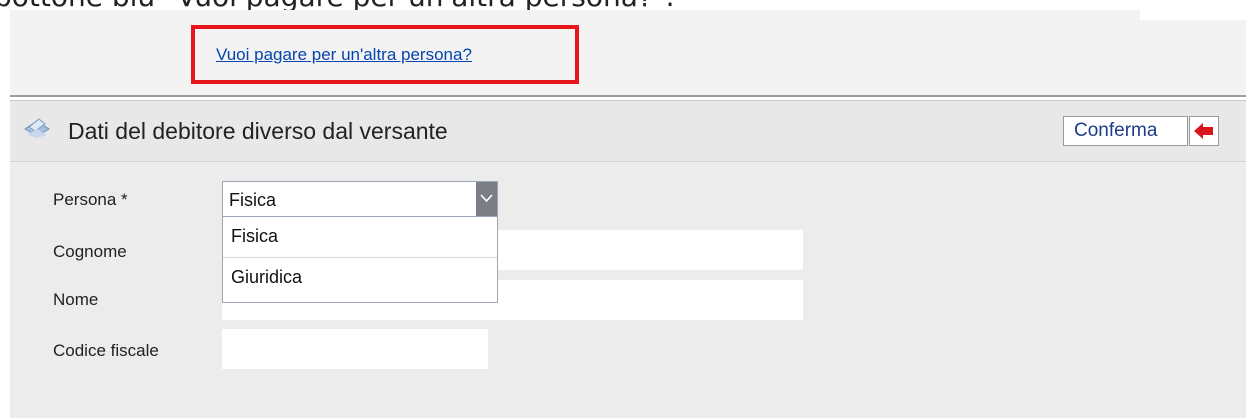 The width and height of the screenshot is (1246, 418). I want to click on dropdown-option-giuridica: Giuridica, so click(360, 277).